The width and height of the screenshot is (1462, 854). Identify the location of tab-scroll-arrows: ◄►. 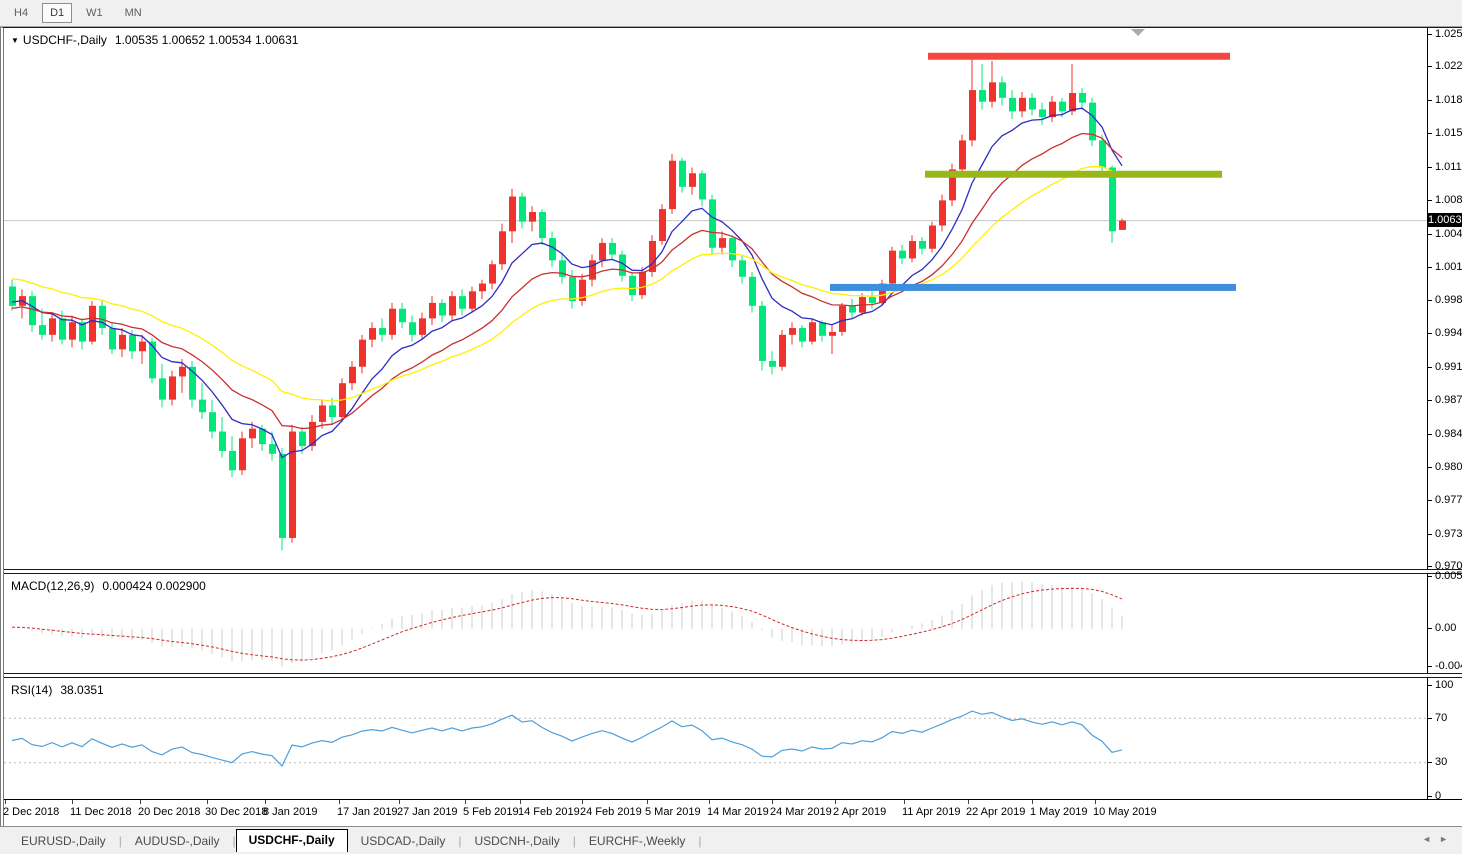
(1439, 839).